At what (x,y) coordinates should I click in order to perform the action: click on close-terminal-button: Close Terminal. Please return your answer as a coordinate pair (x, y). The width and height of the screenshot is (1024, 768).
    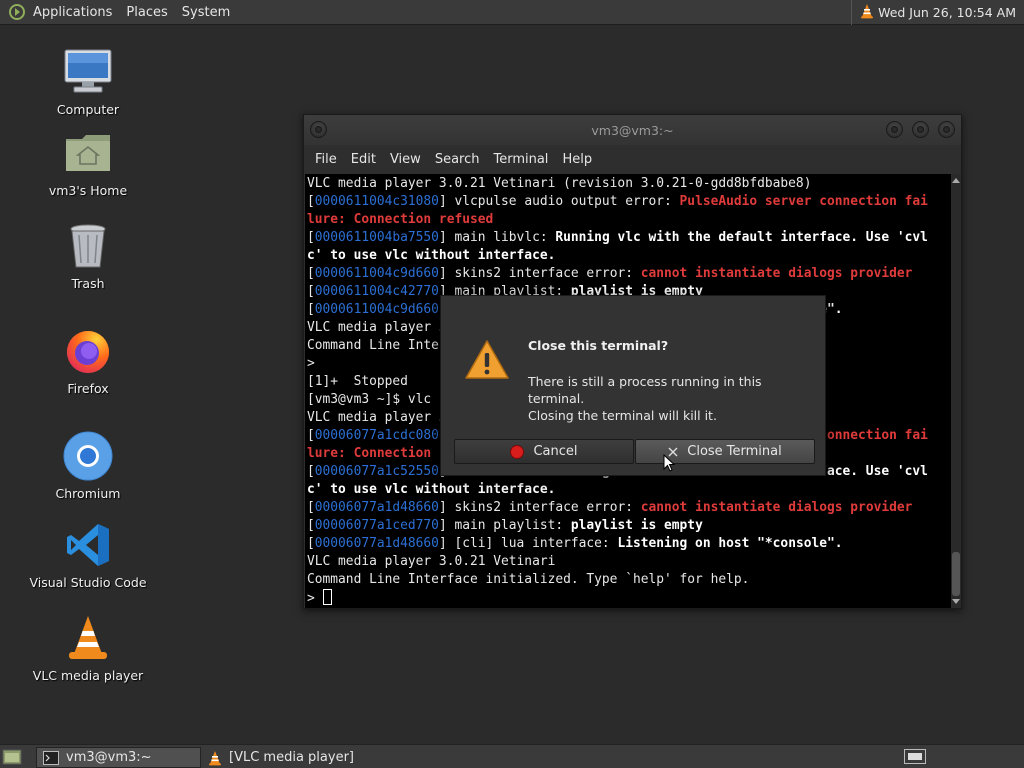
    Looking at the image, I should click on (725, 451).